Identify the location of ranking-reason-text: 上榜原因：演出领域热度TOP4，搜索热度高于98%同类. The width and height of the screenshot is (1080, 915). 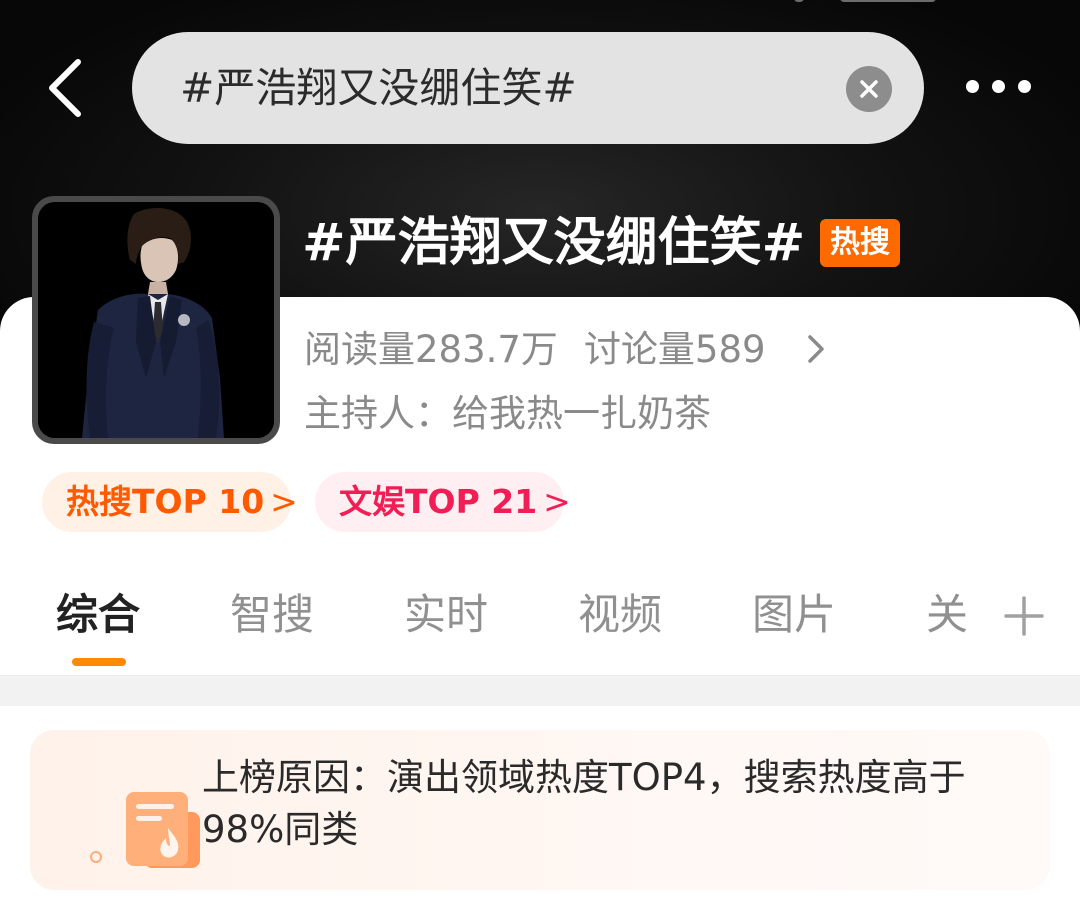
(584, 803).